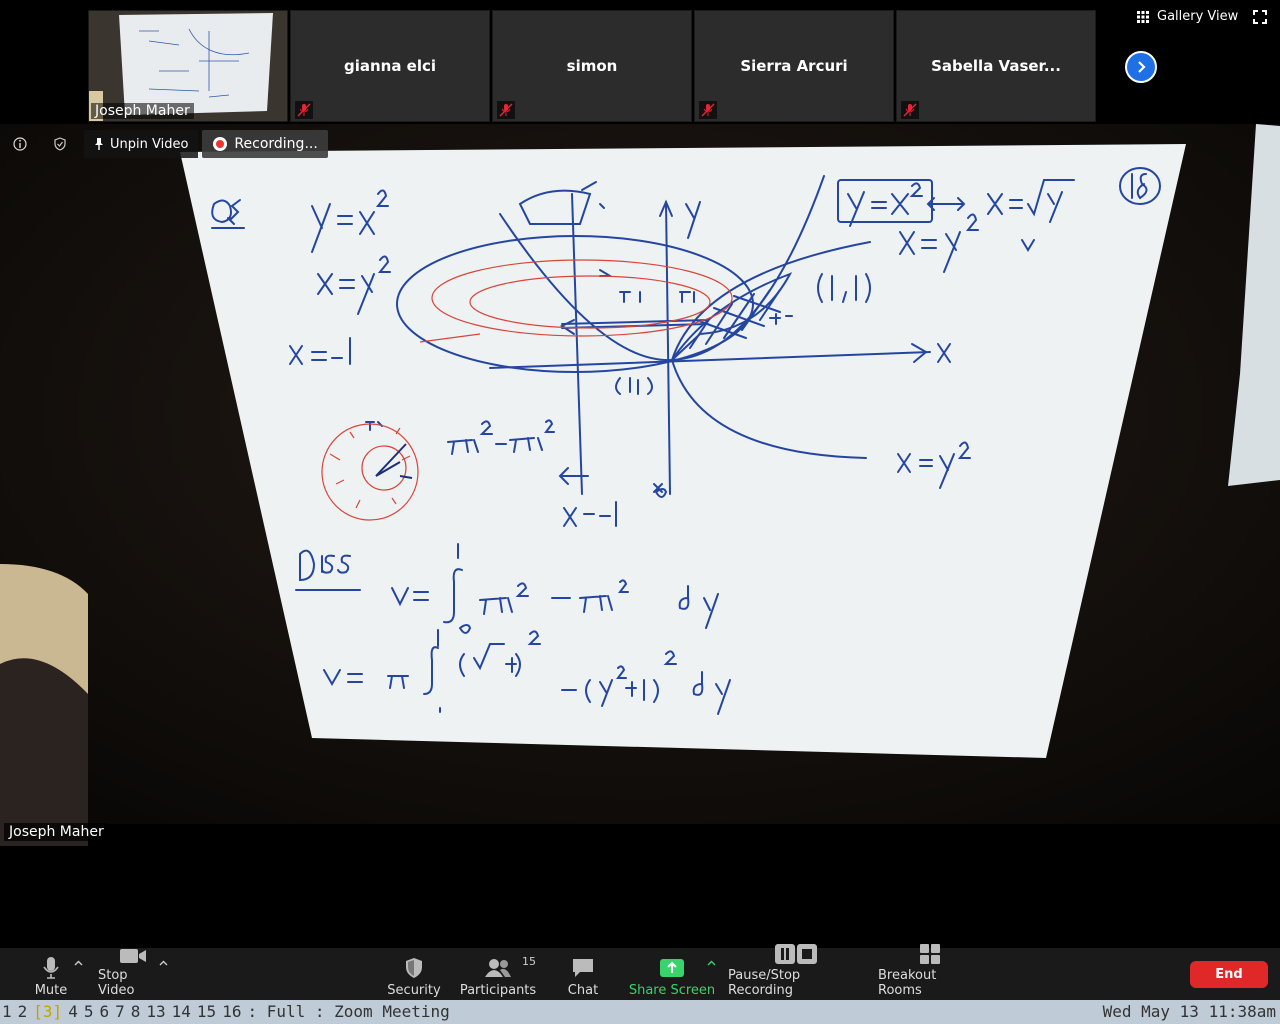  I want to click on workspace-item: 4, so click(73, 1011).